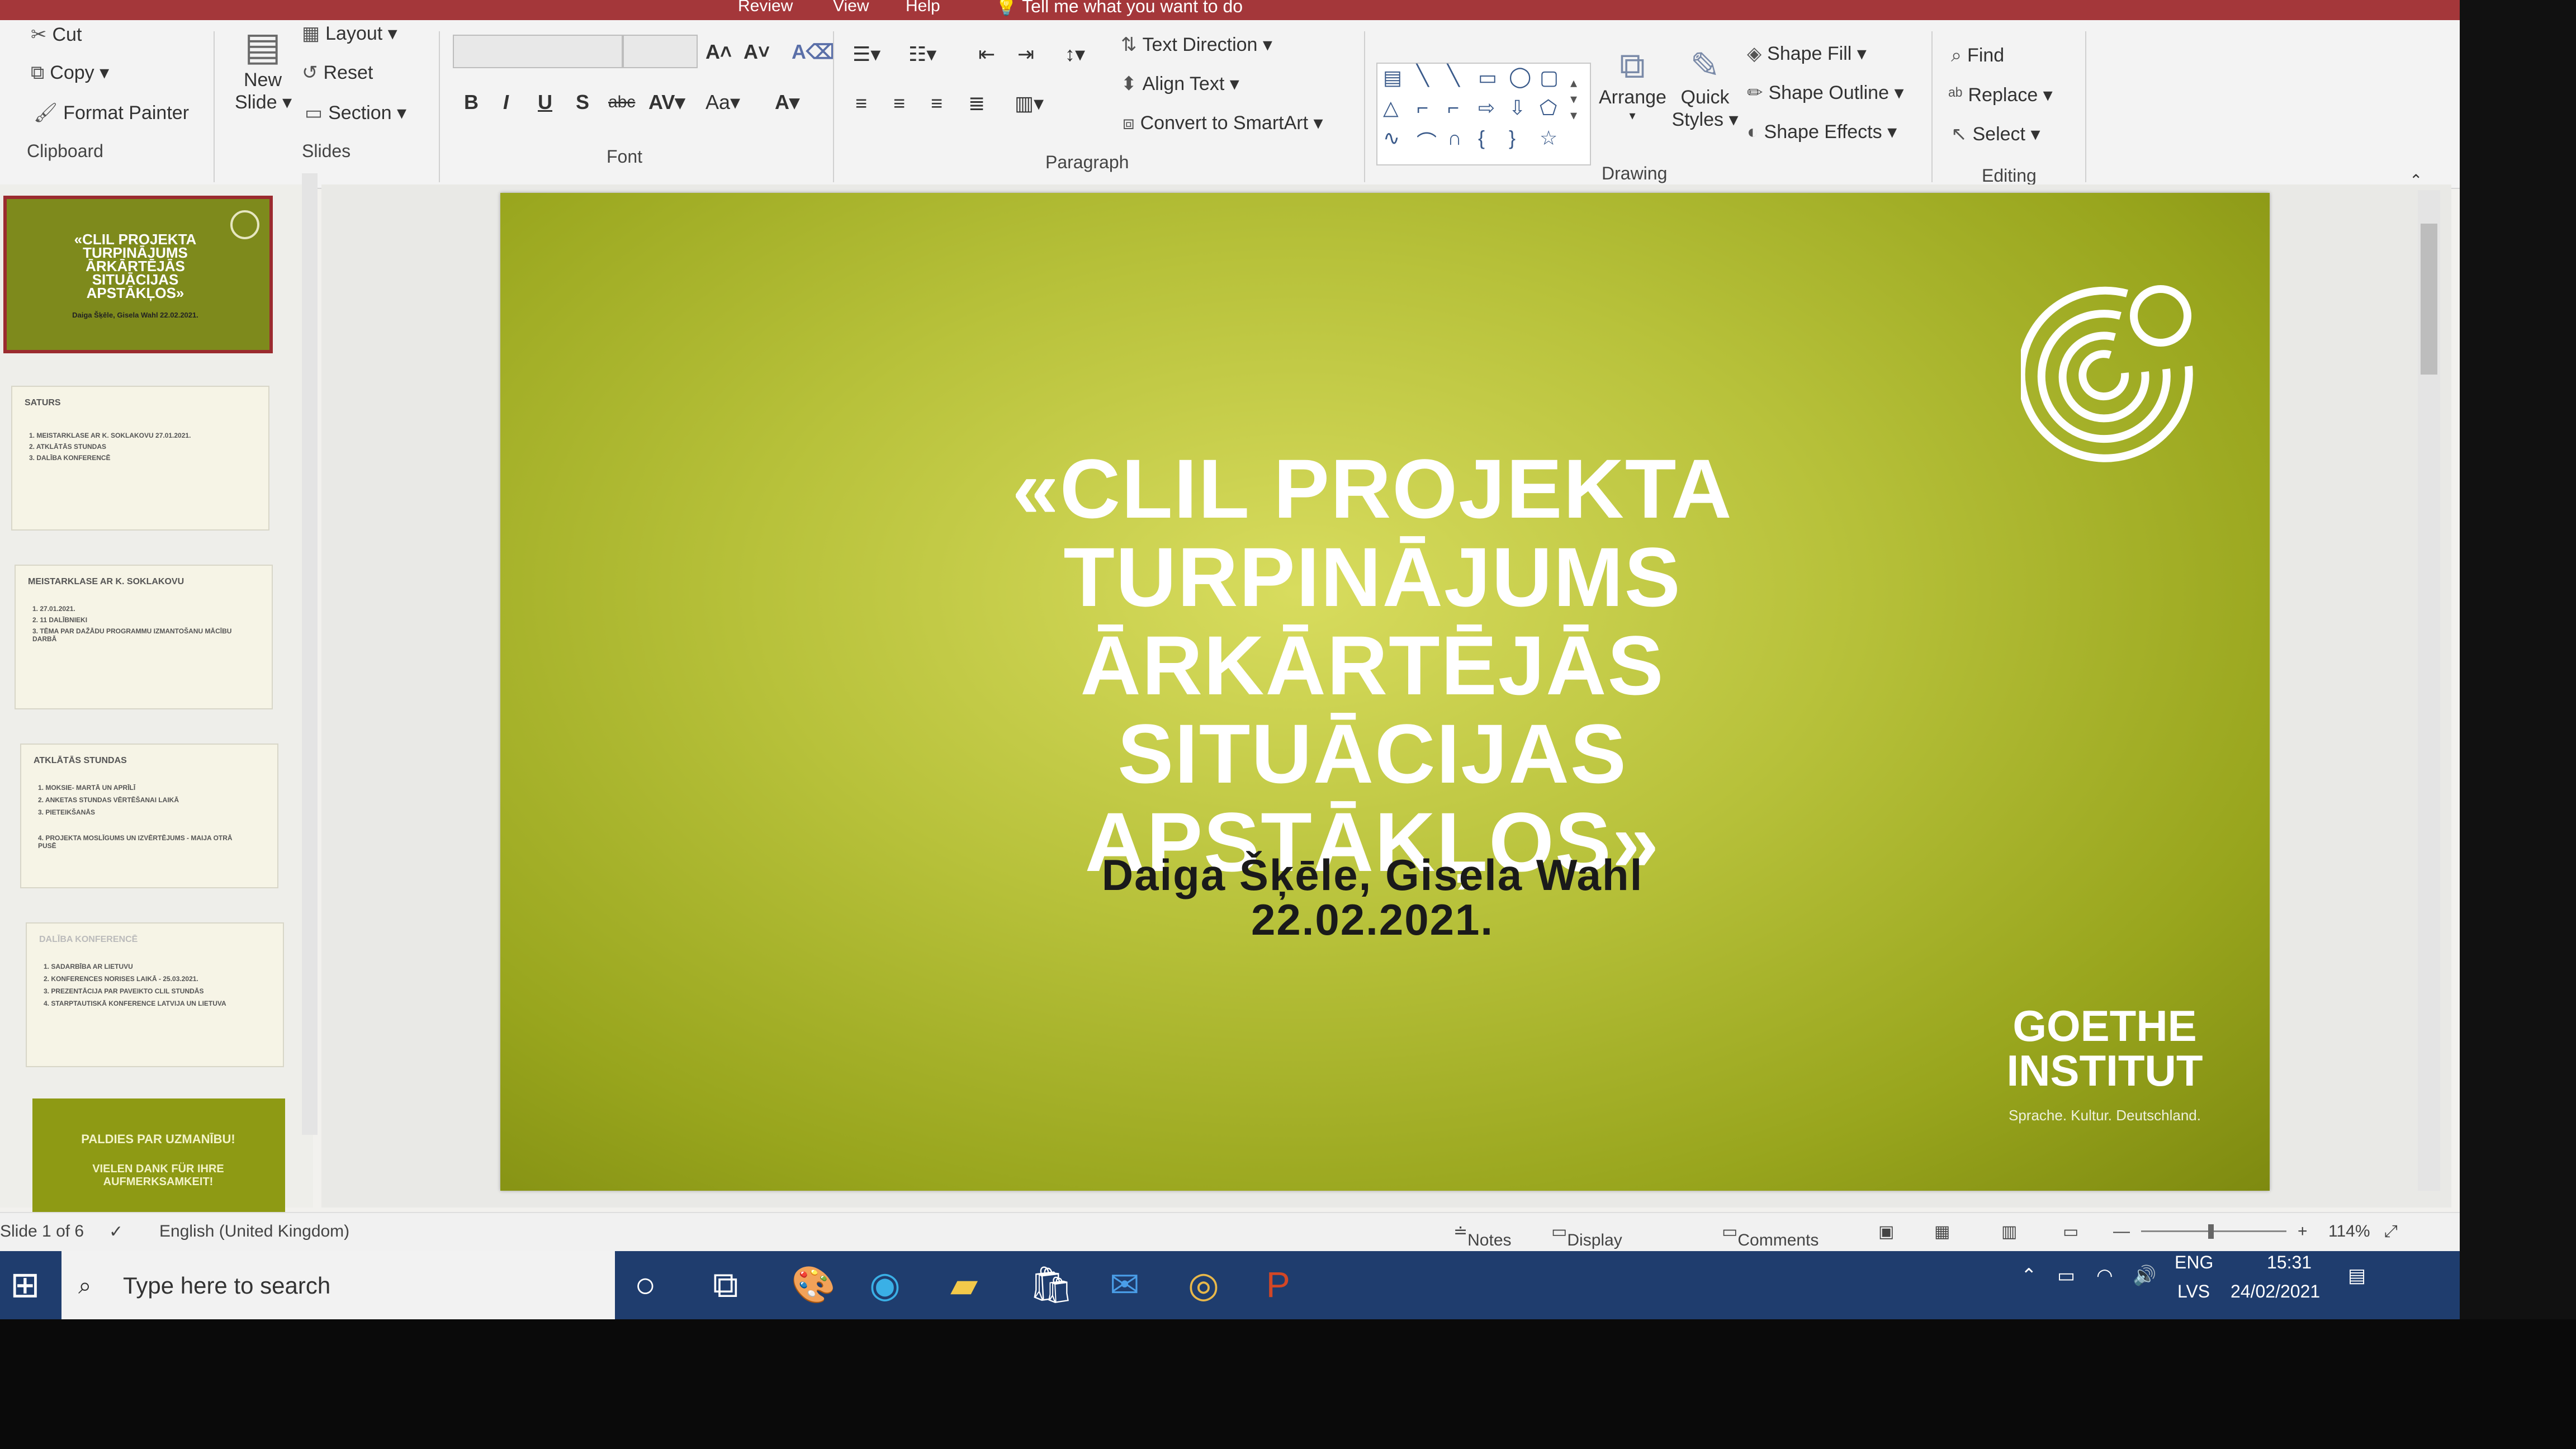  What do you see at coordinates (2193, 1291) in the screenshot?
I see `keyboard-lang-2: LVS` at bounding box center [2193, 1291].